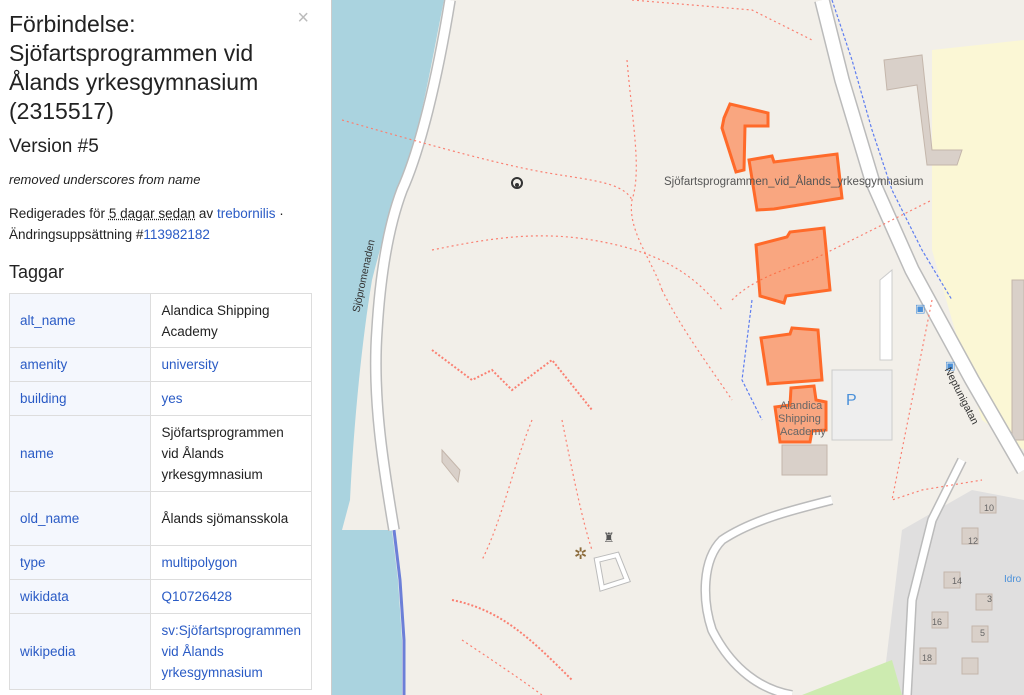 Image resolution: width=1024 pixels, height=695 pixels. Describe the element at coordinates (76, 234) in the screenshot. I see `changeset-label: Ändringsuppsättning #` at that location.